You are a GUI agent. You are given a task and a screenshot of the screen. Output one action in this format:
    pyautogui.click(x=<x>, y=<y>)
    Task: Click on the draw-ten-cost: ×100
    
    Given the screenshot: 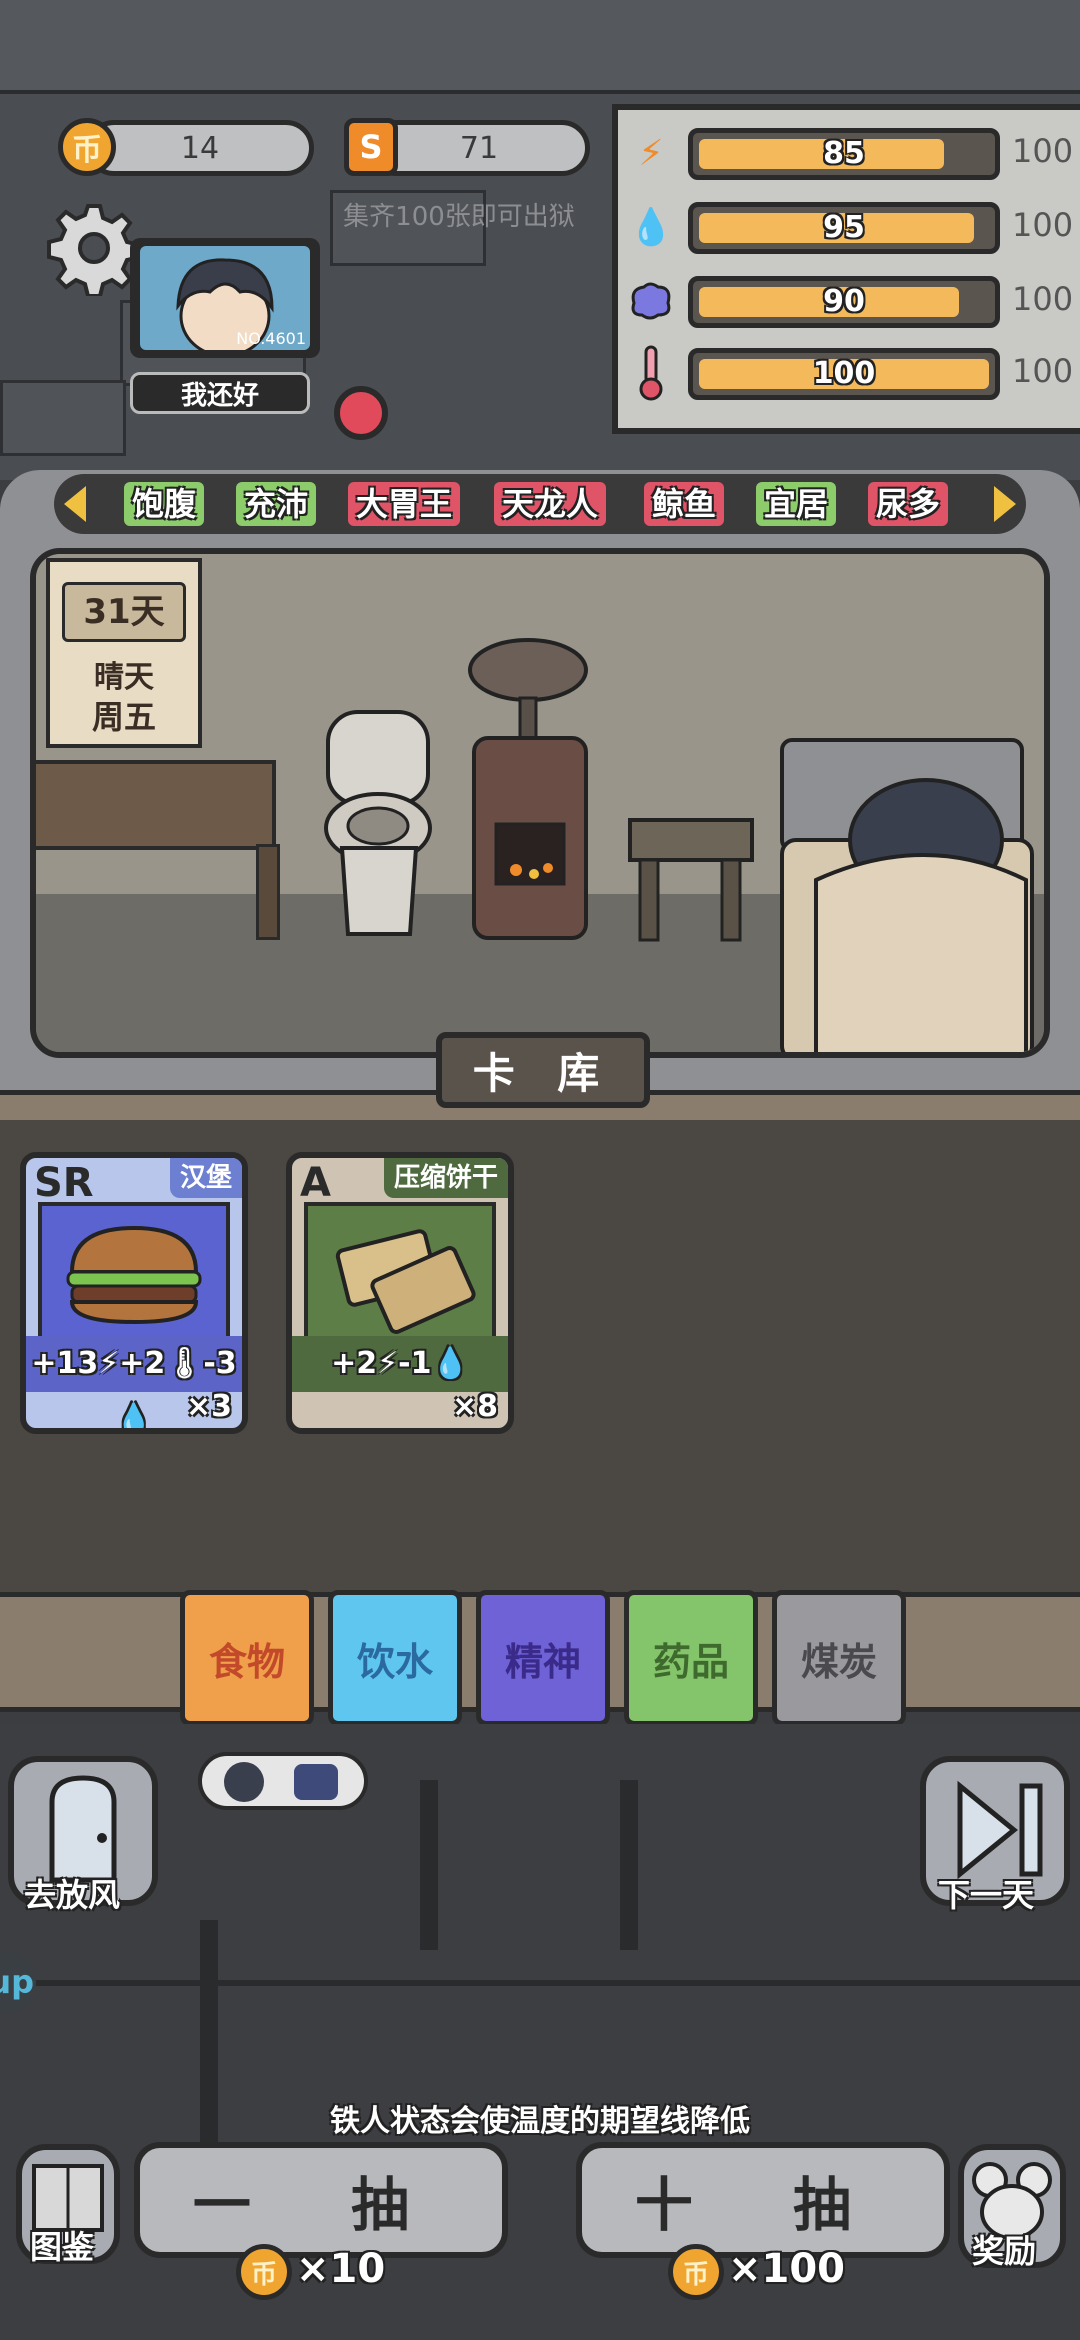 What is the action you would take?
    pyautogui.click(x=787, y=2269)
    